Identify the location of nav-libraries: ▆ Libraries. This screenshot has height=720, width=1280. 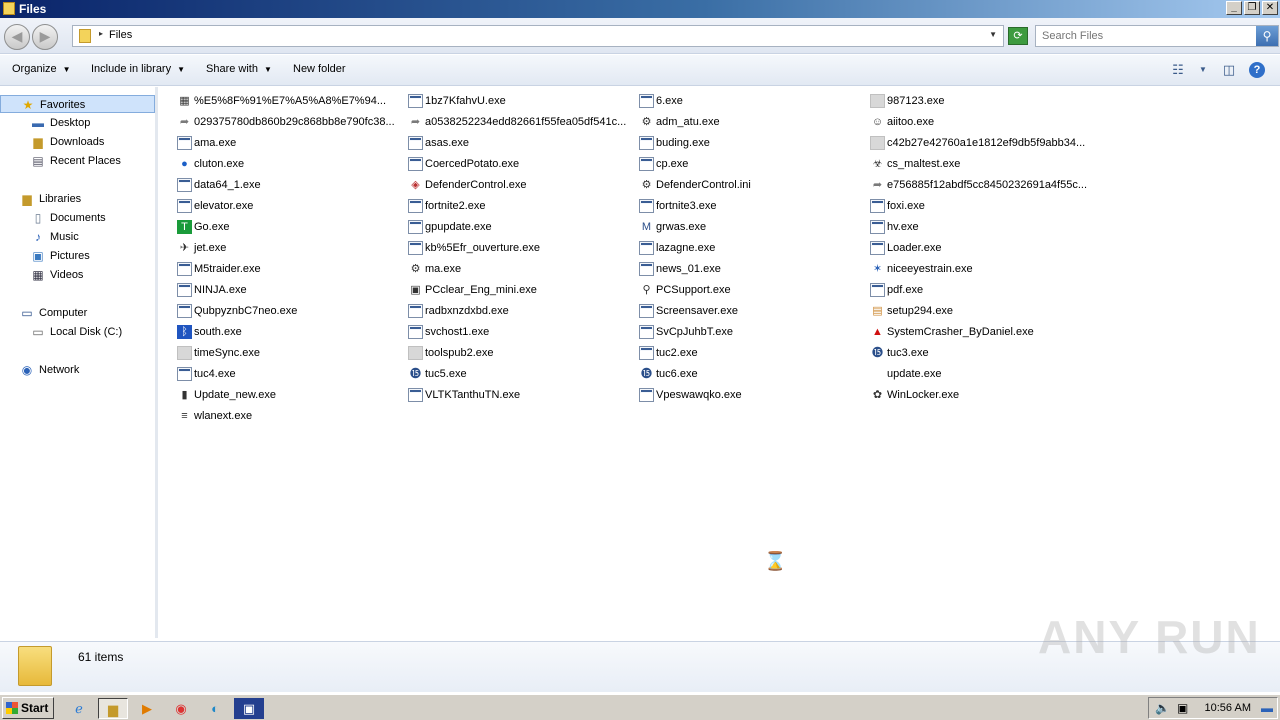
(77, 199).